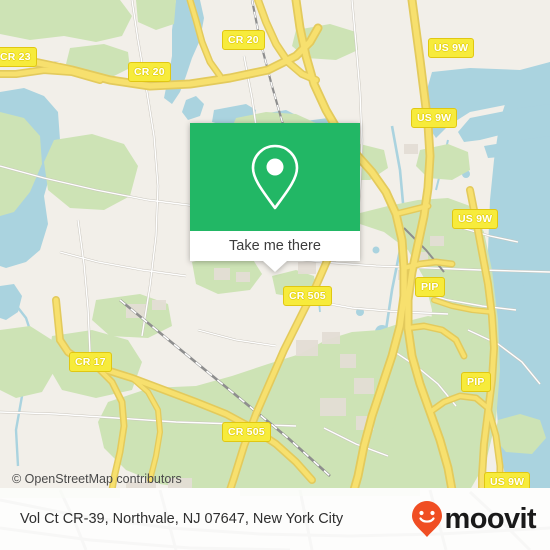 The height and width of the screenshot is (550, 550). I want to click on take-me-there-button: Take me there, so click(275, 251).